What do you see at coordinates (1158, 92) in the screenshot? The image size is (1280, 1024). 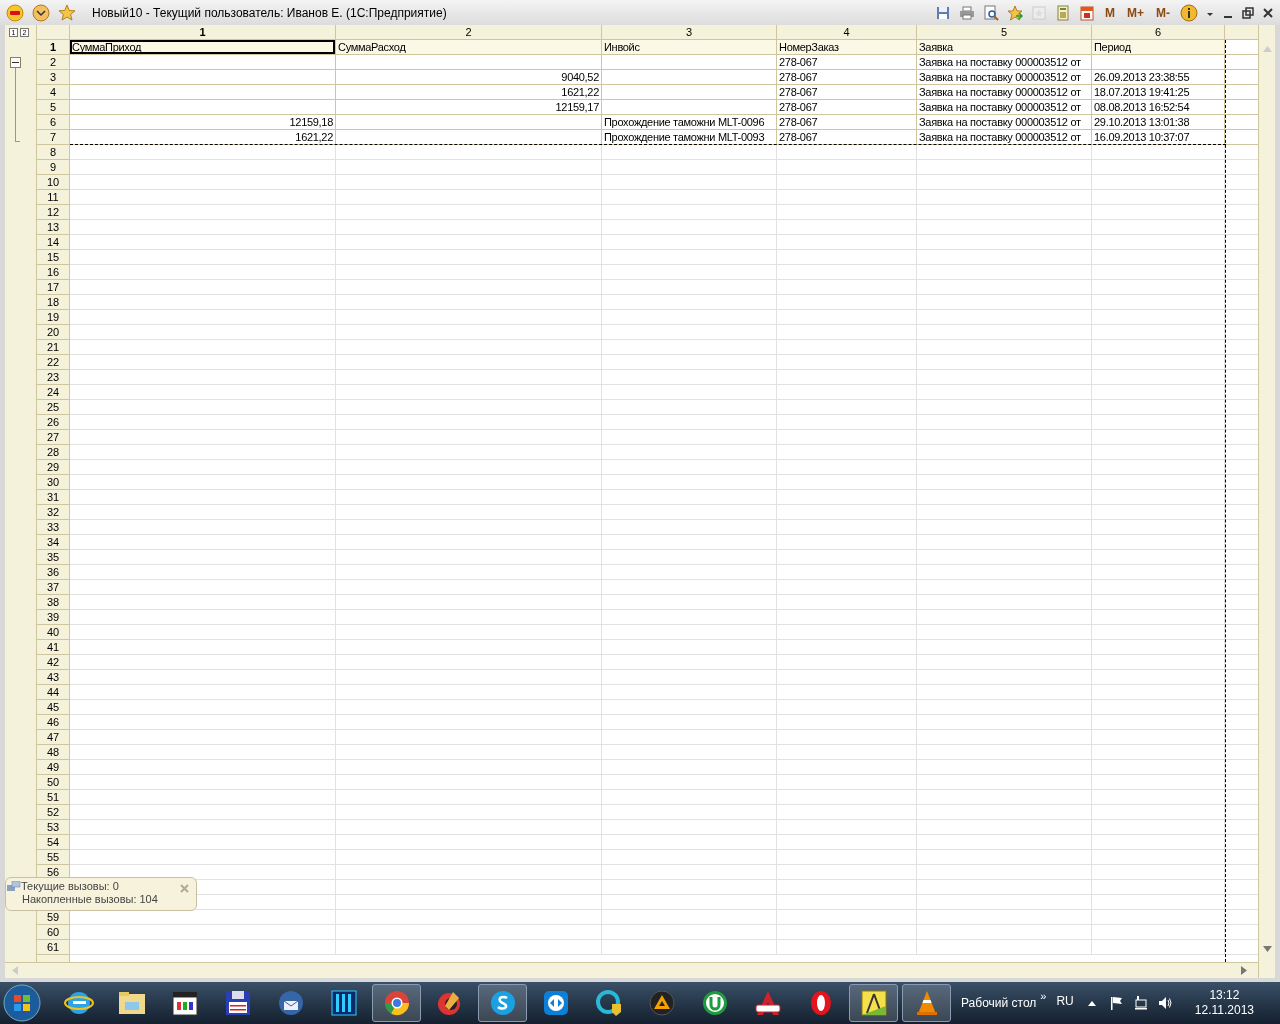 I see `table-cell: 18.07.2013 19:41:25` at bounding box center [1158, 92].